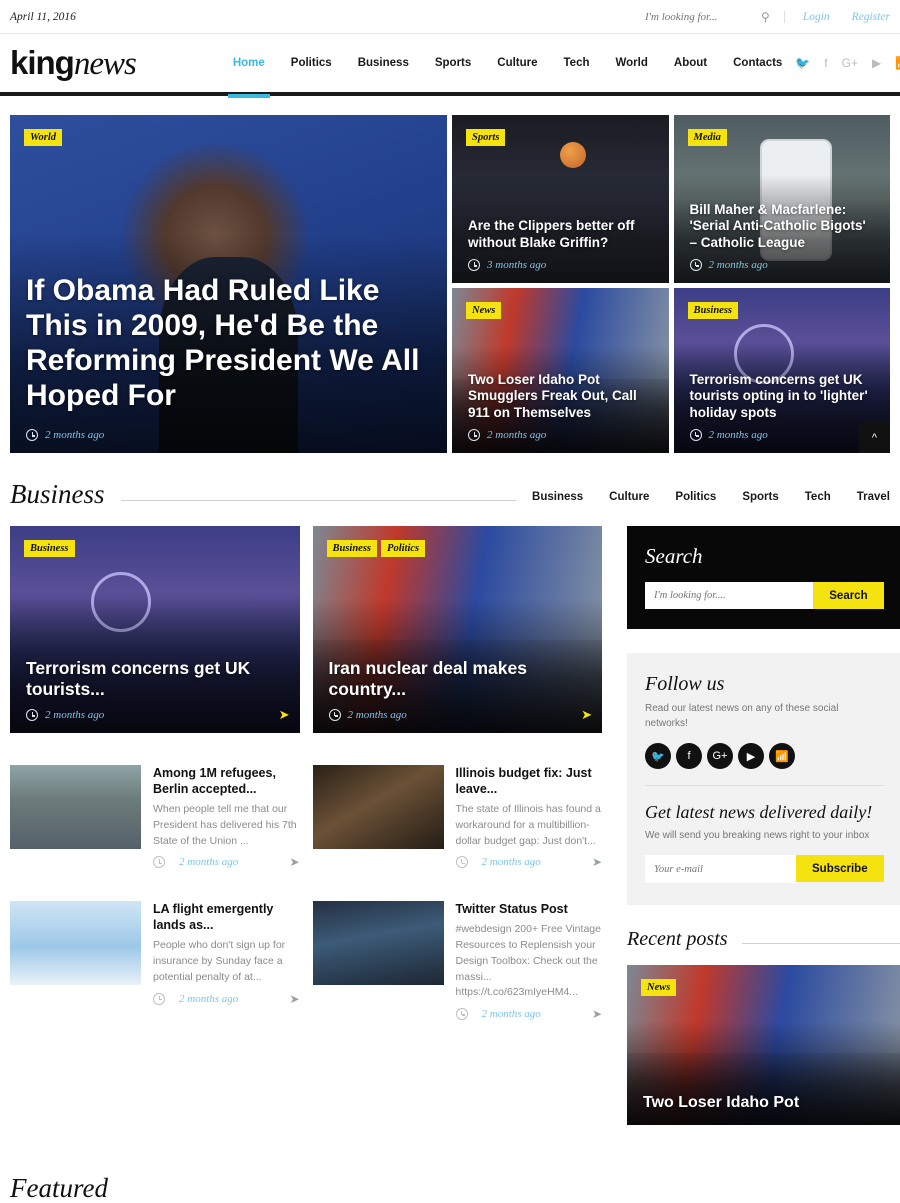 This screenshot has width=900, height=1203. I want to click on widget-search-title: Search, so click(674, 556).